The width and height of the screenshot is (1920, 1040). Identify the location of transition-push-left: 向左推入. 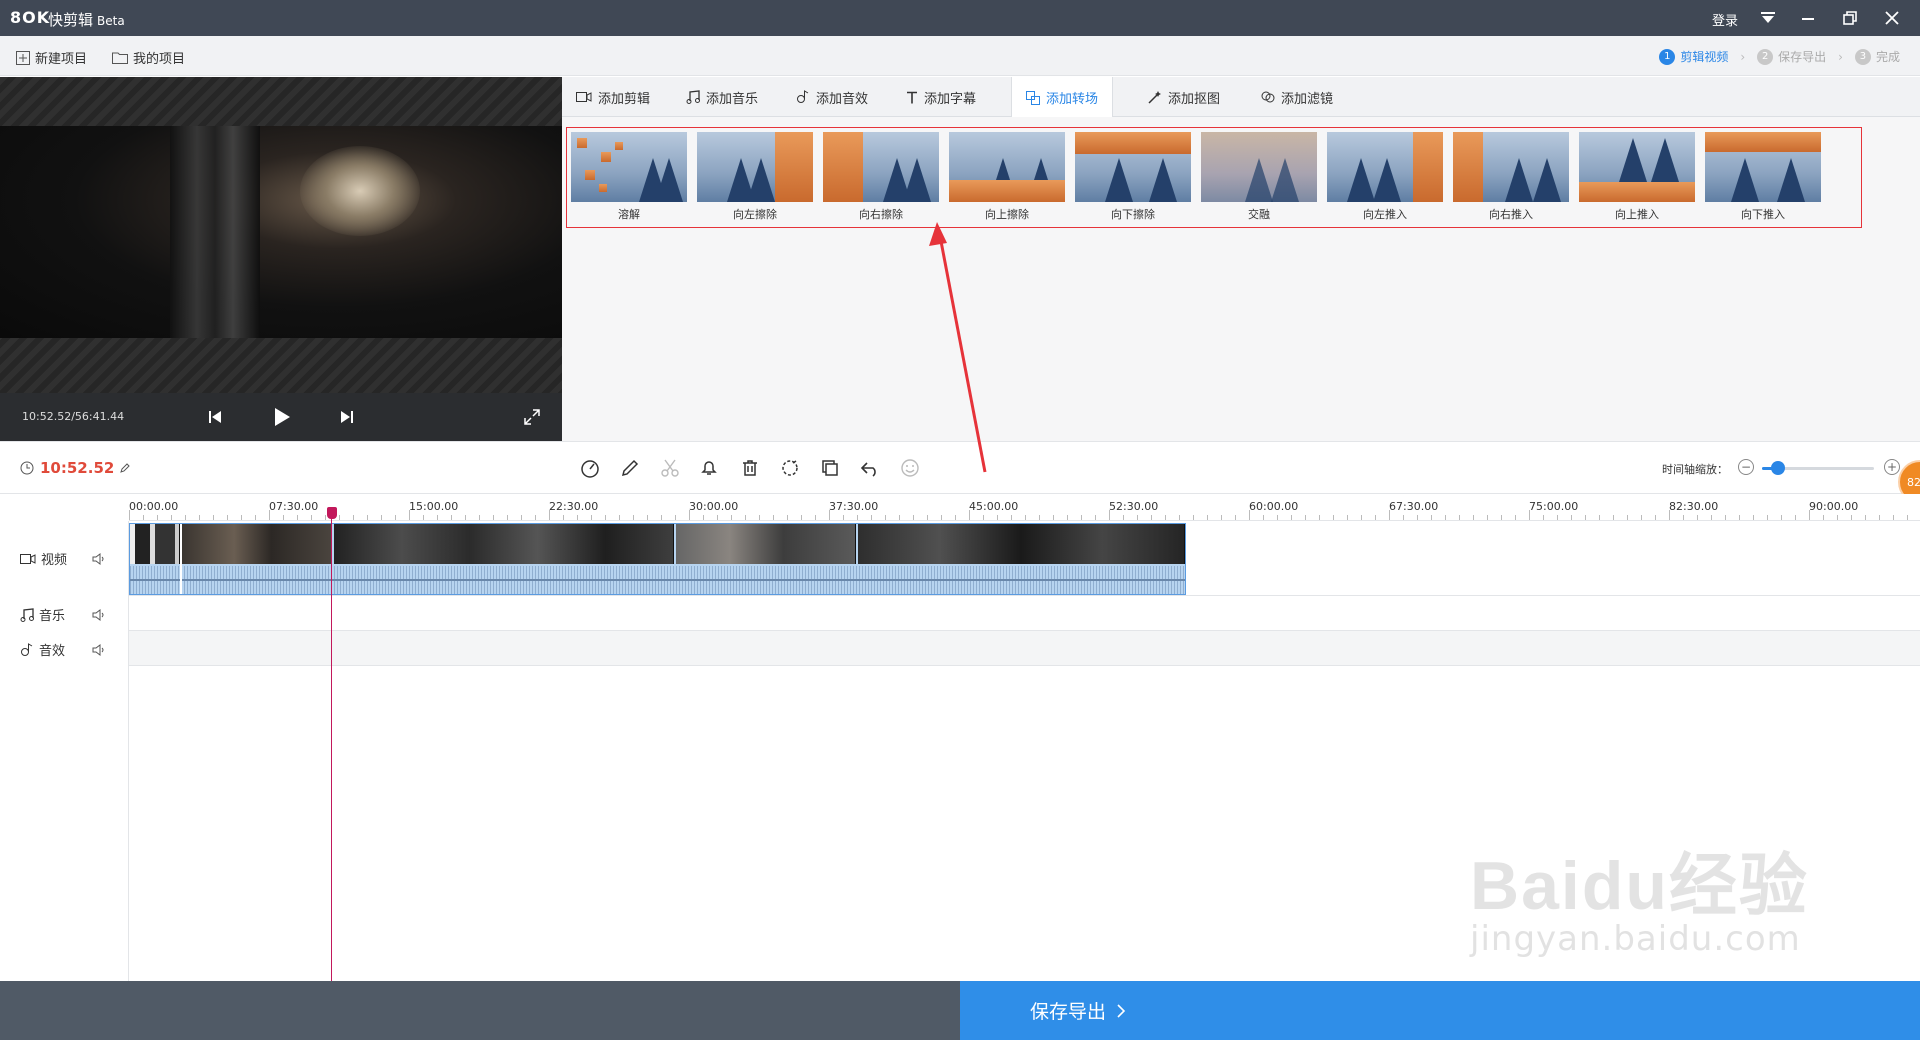
(1385, 177).